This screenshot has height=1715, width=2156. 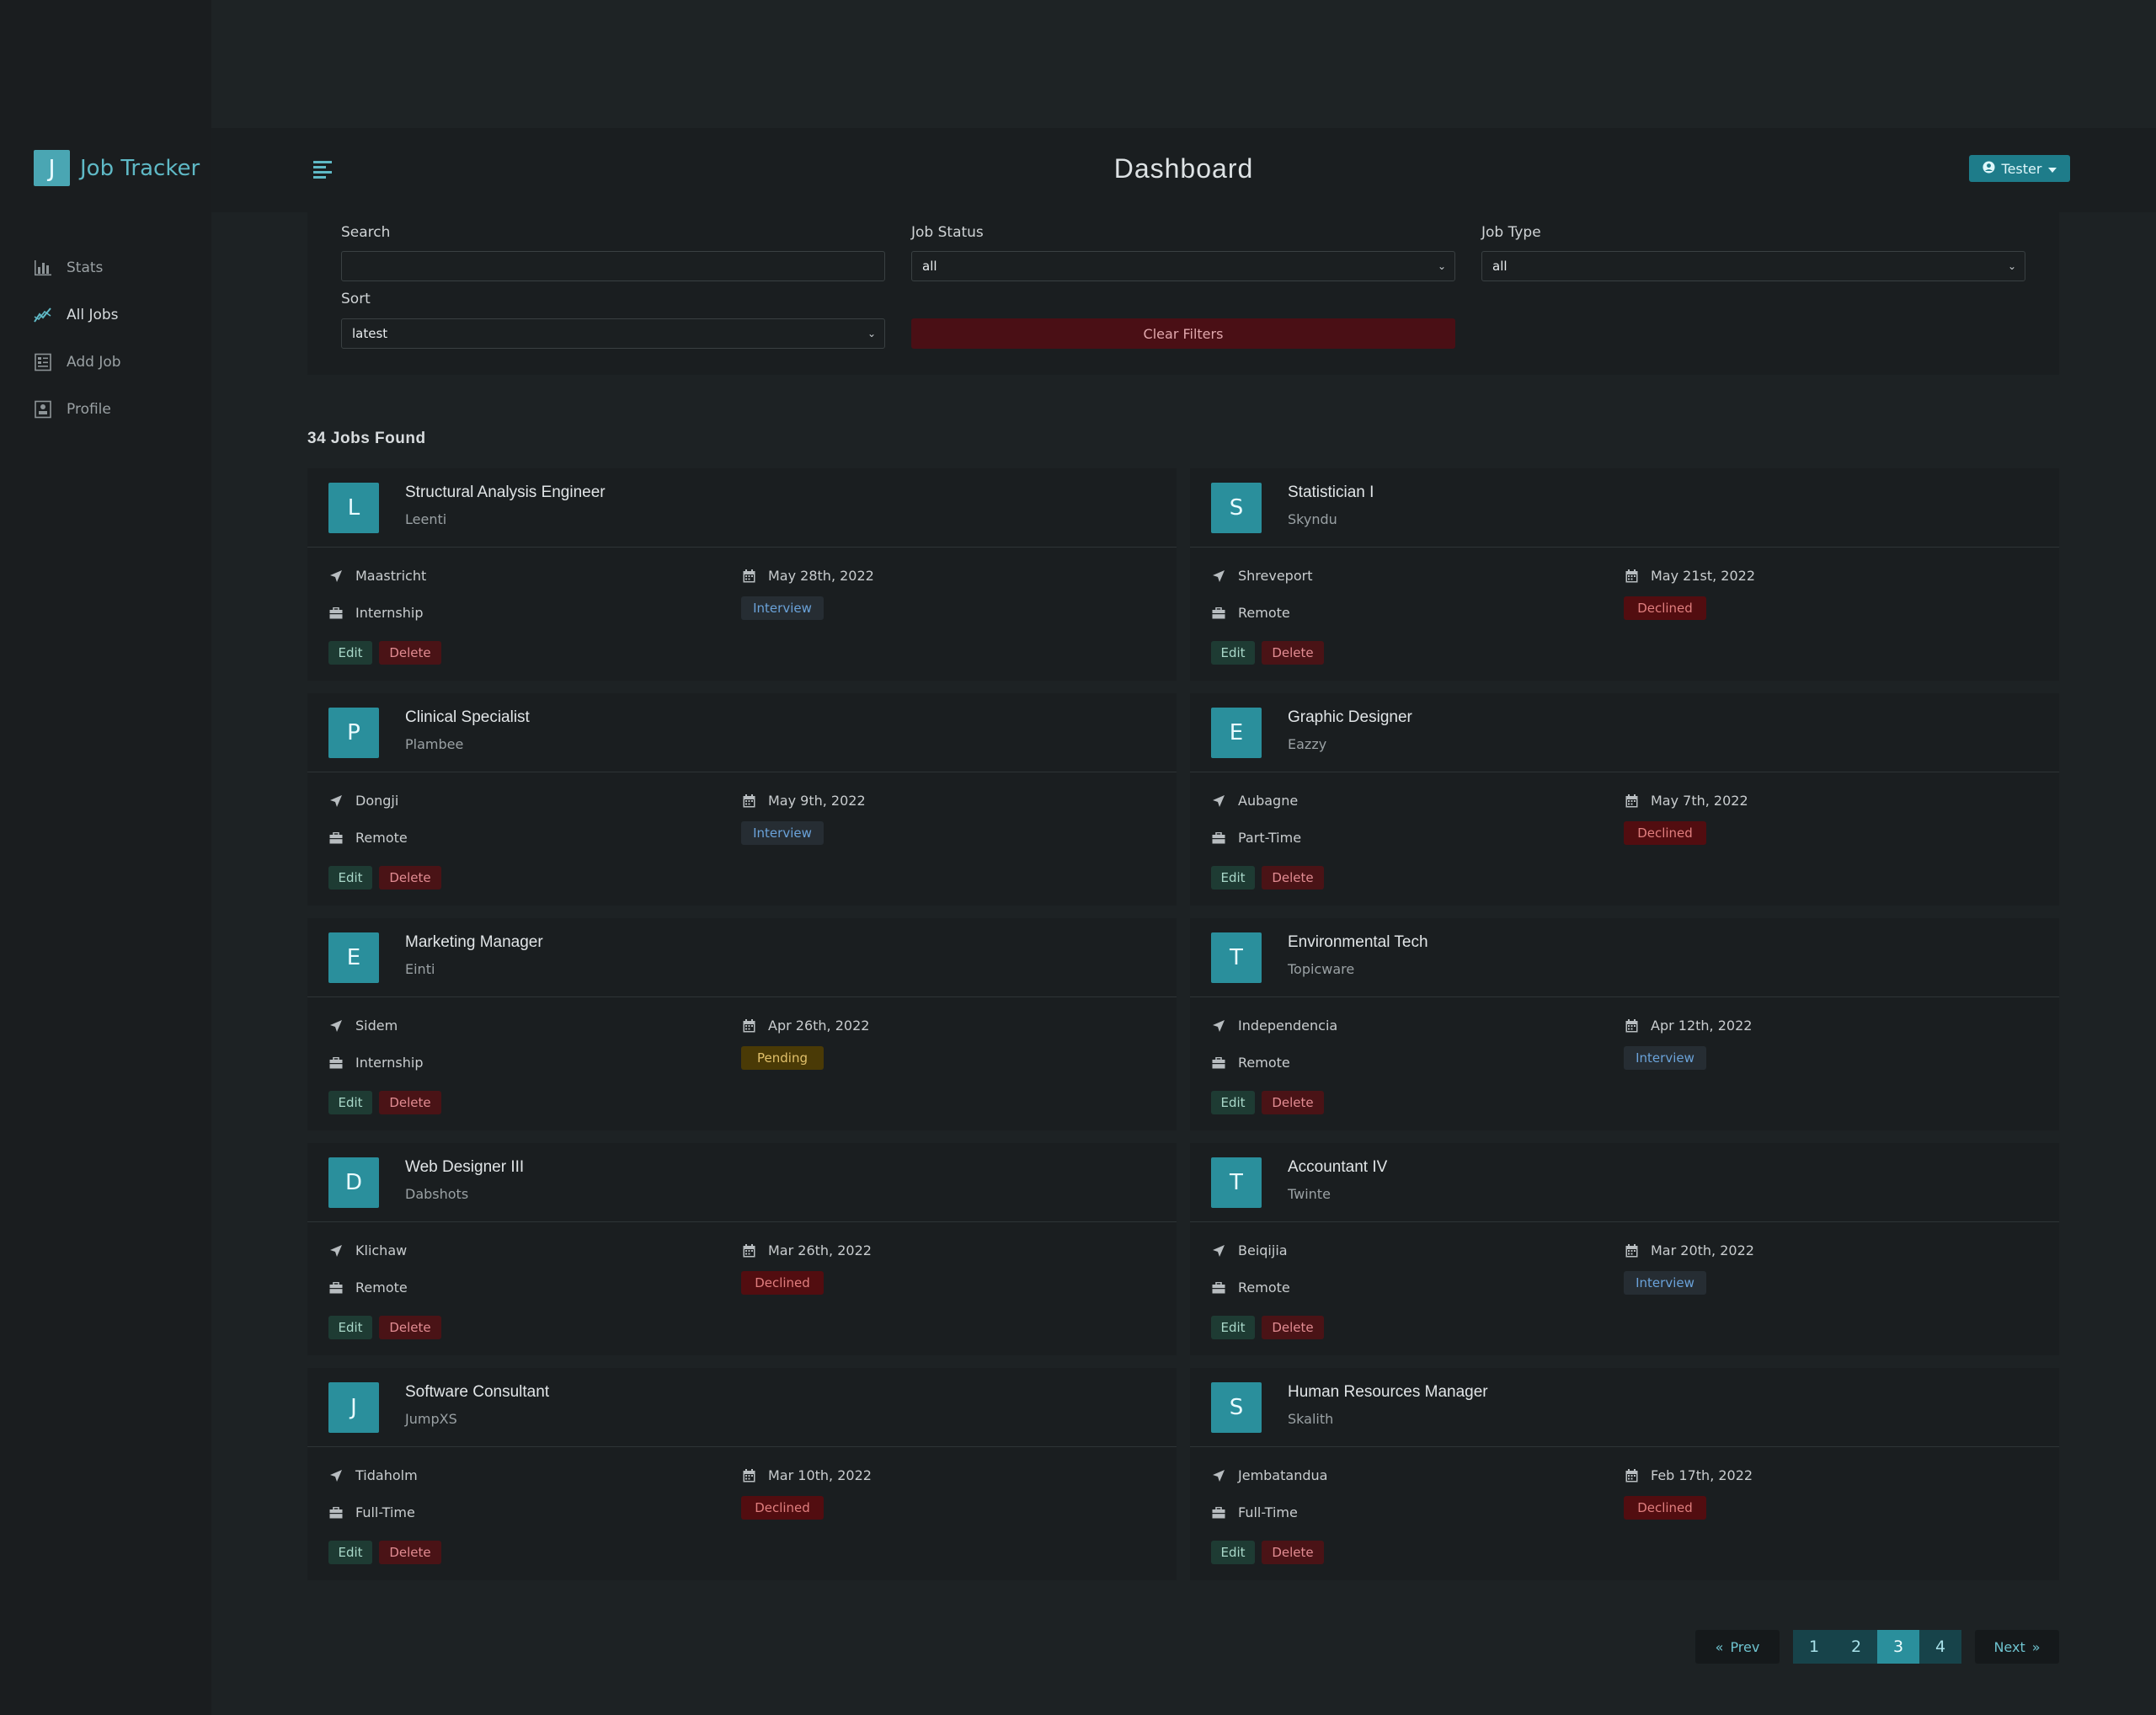 What do you see at coordinates (376, 1063) in the screenshot?
I see `job-type: Internship` at bounding box center [376, 1063].